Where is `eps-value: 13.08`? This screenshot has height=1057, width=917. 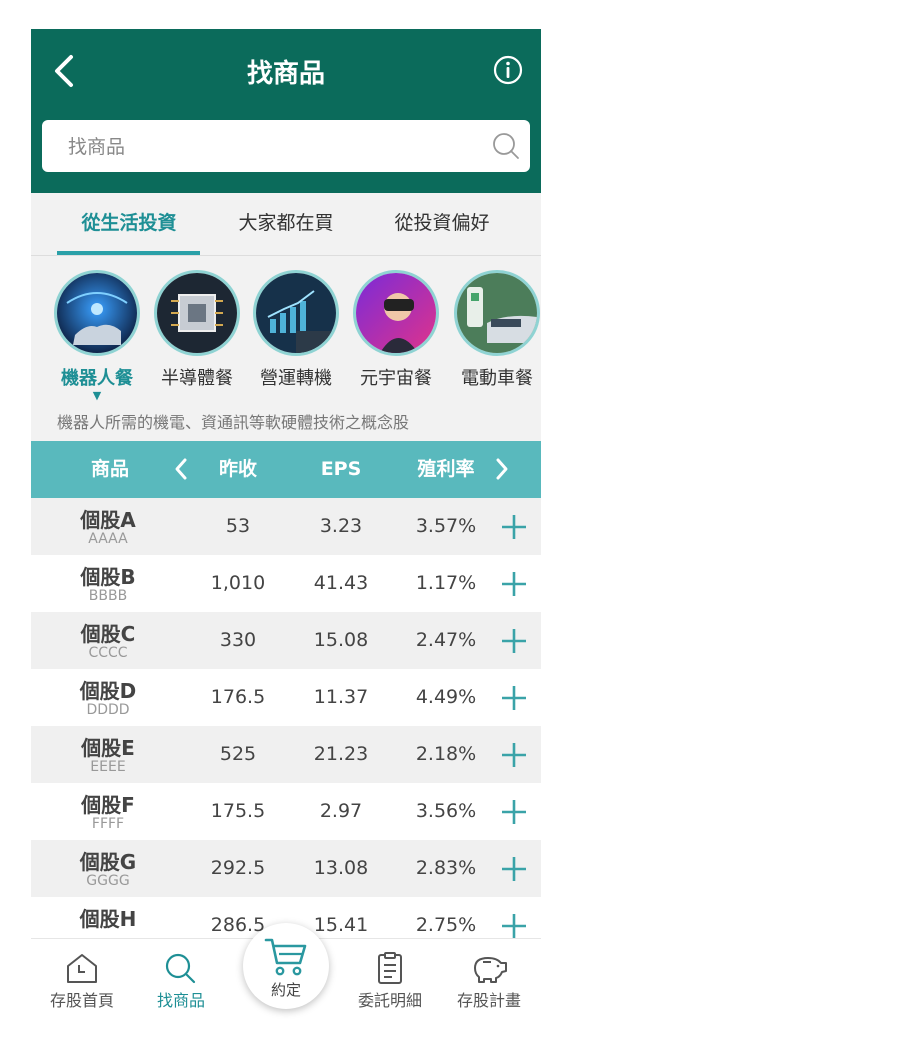
eps-value: 13.08 is located at coordinates (341, 868).